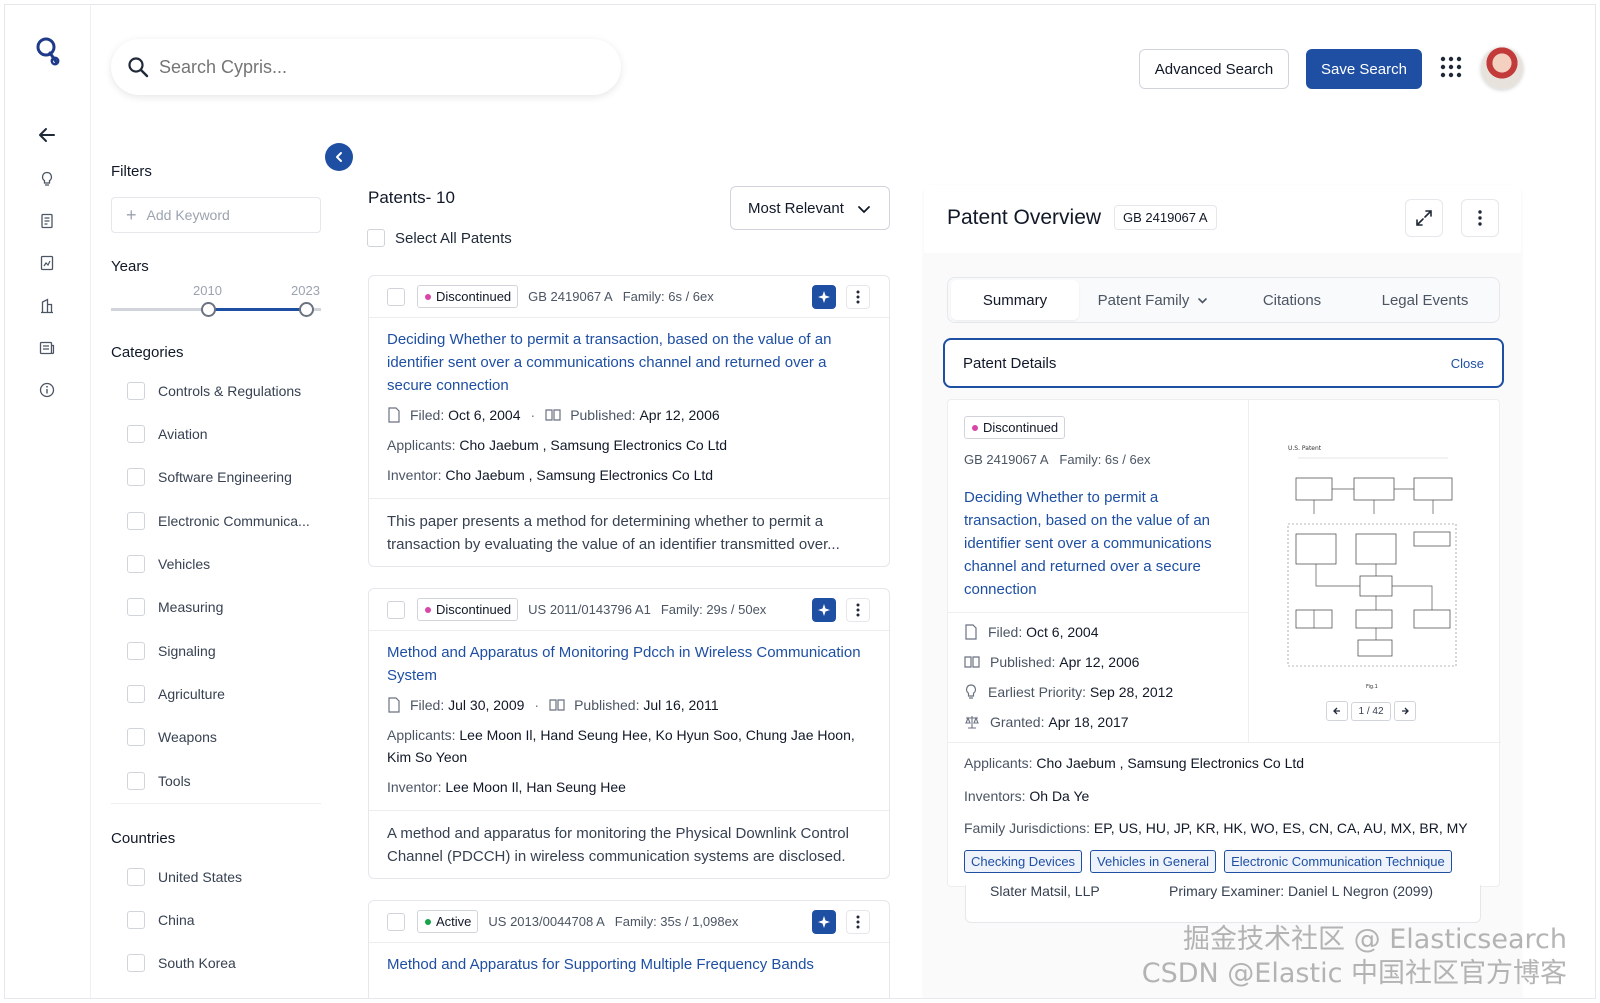  I want to click on tab-summary: Summary, so click(1015, 300).